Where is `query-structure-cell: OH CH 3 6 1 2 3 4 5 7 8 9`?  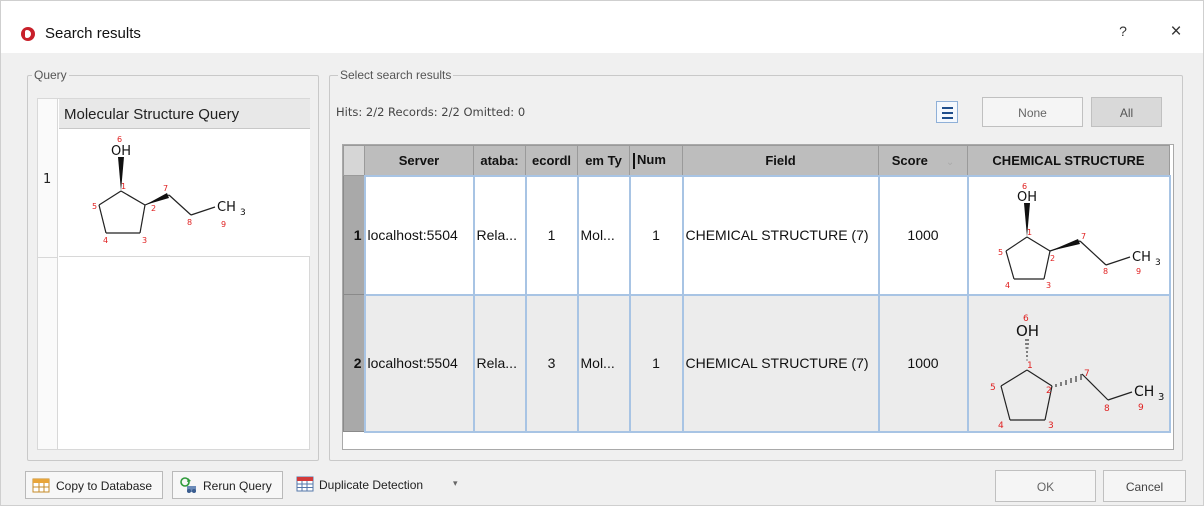 query-structure-cell: OH CH 3 6 1 2 3 4 5 7 8 9 is located at coordinates (184, 193).